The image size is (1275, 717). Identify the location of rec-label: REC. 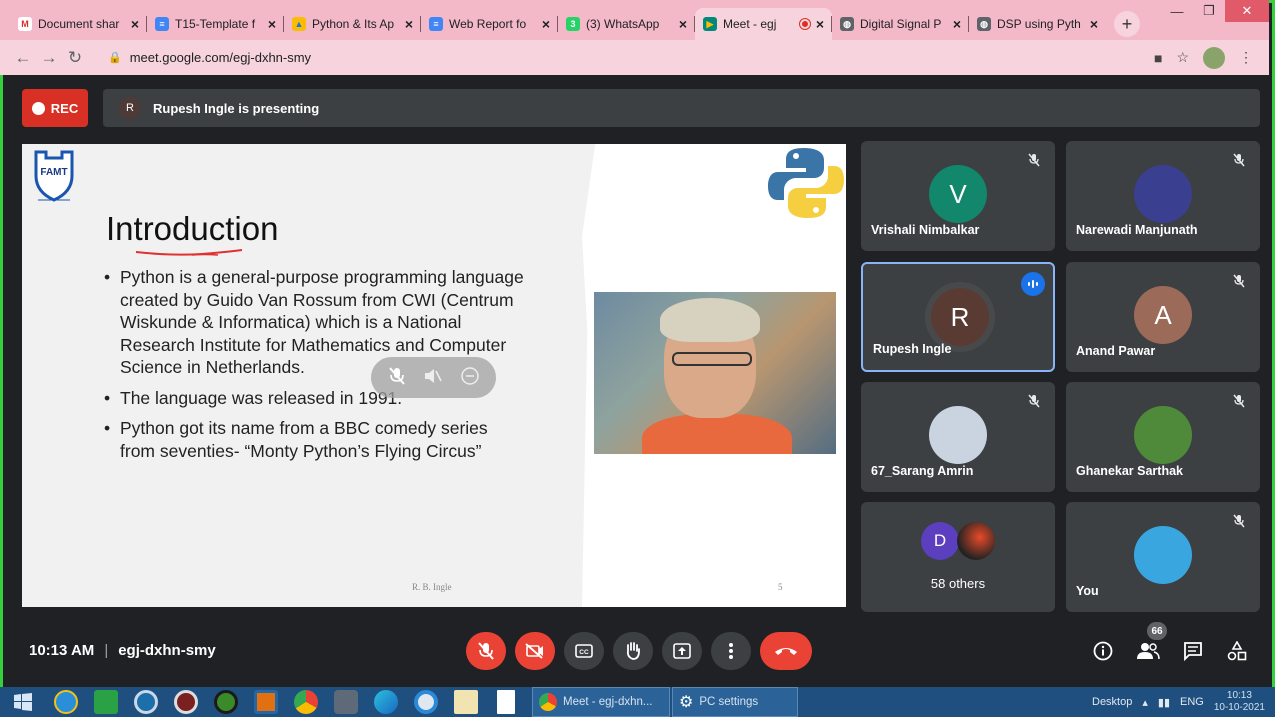
(64, 108).